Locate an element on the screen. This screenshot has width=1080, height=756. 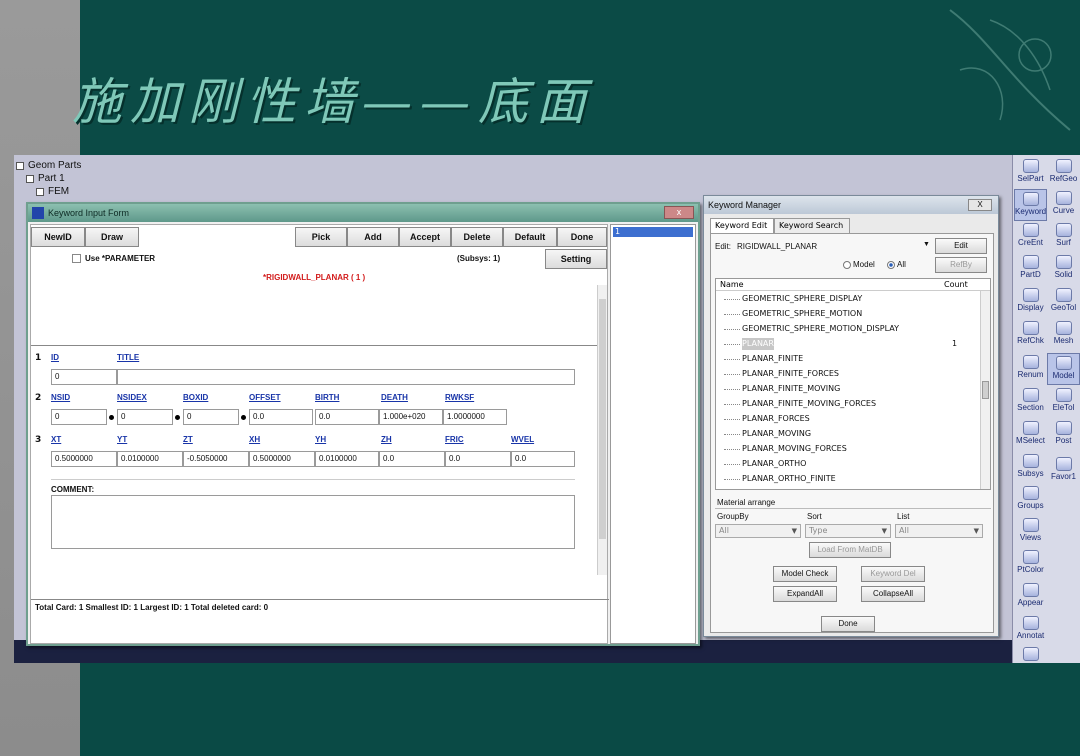
nsidex-field: 0 is located at coordinates (145, 417).